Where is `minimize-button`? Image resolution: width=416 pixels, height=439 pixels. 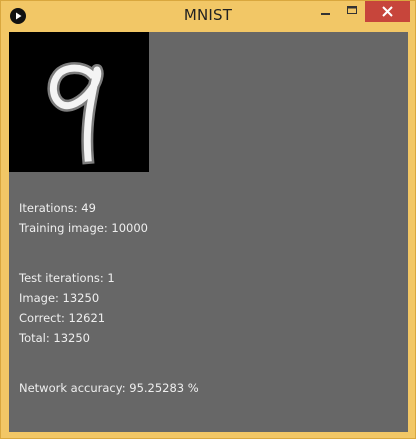 minimize-button is located at coordinates (325, 11).